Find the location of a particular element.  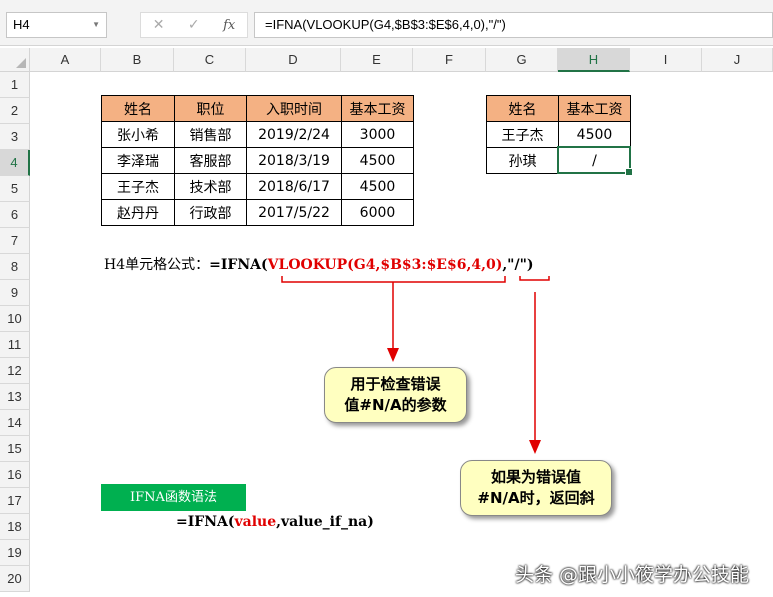

bracket-arg1 is located at coordinates (393, 279).